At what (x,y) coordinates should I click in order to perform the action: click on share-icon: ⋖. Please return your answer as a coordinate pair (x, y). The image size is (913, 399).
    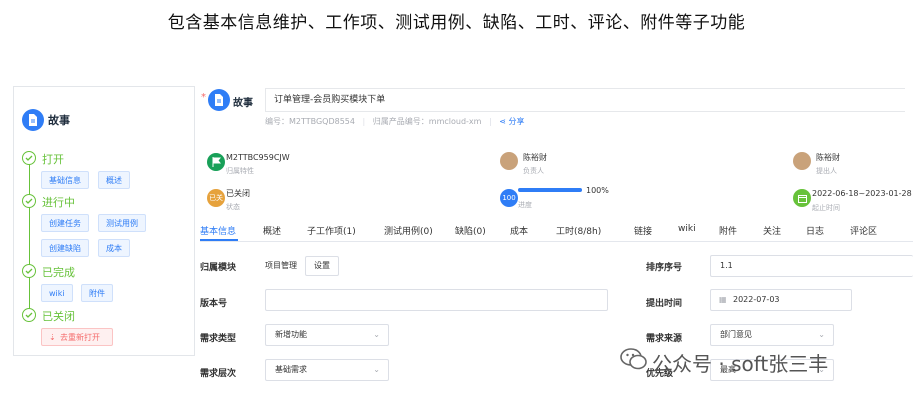
    Looking at the image, I should click on (502, 121).